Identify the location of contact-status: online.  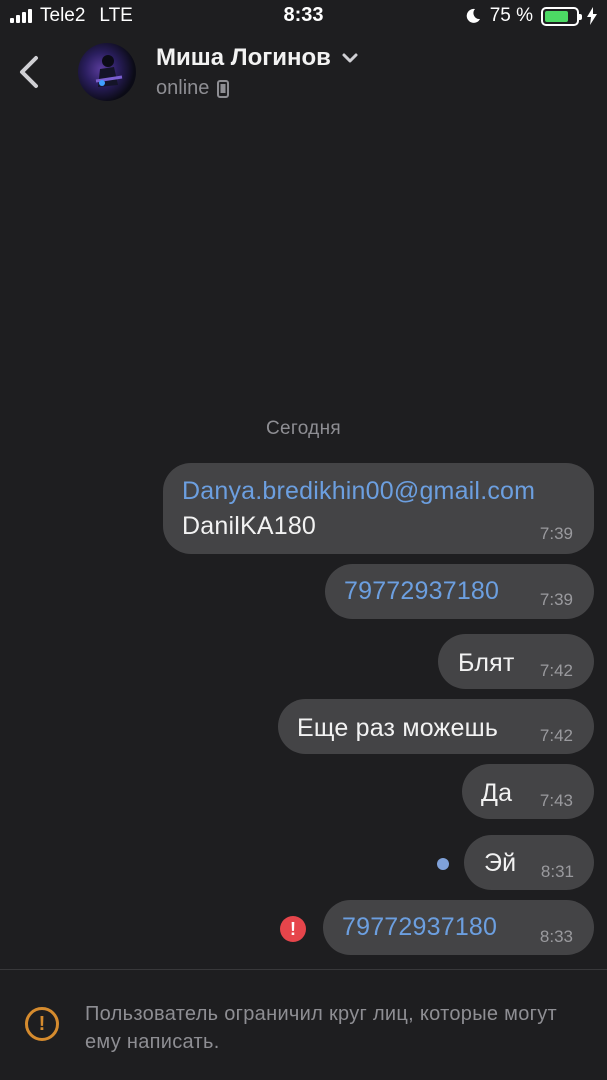
(183, 88).